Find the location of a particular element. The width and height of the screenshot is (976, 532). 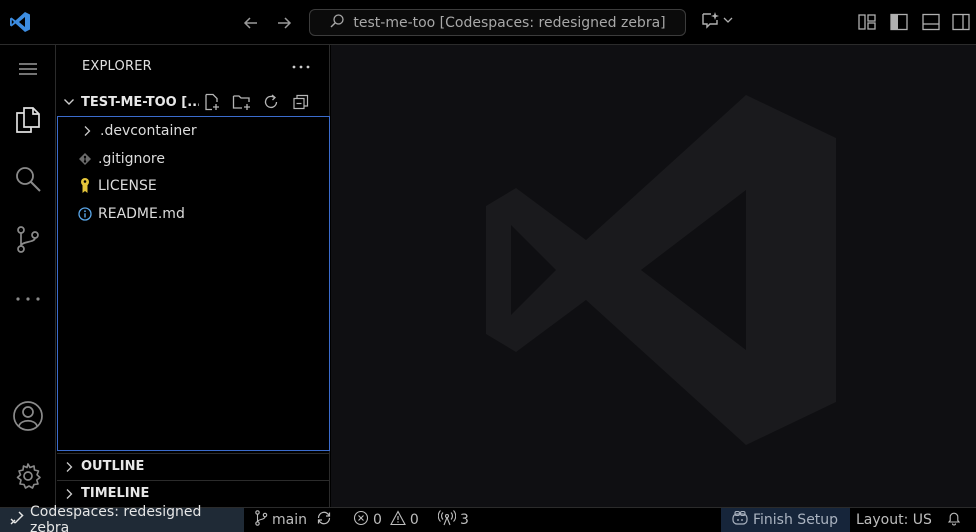

vscode-logo-icon is located at coordinates (20, 22).